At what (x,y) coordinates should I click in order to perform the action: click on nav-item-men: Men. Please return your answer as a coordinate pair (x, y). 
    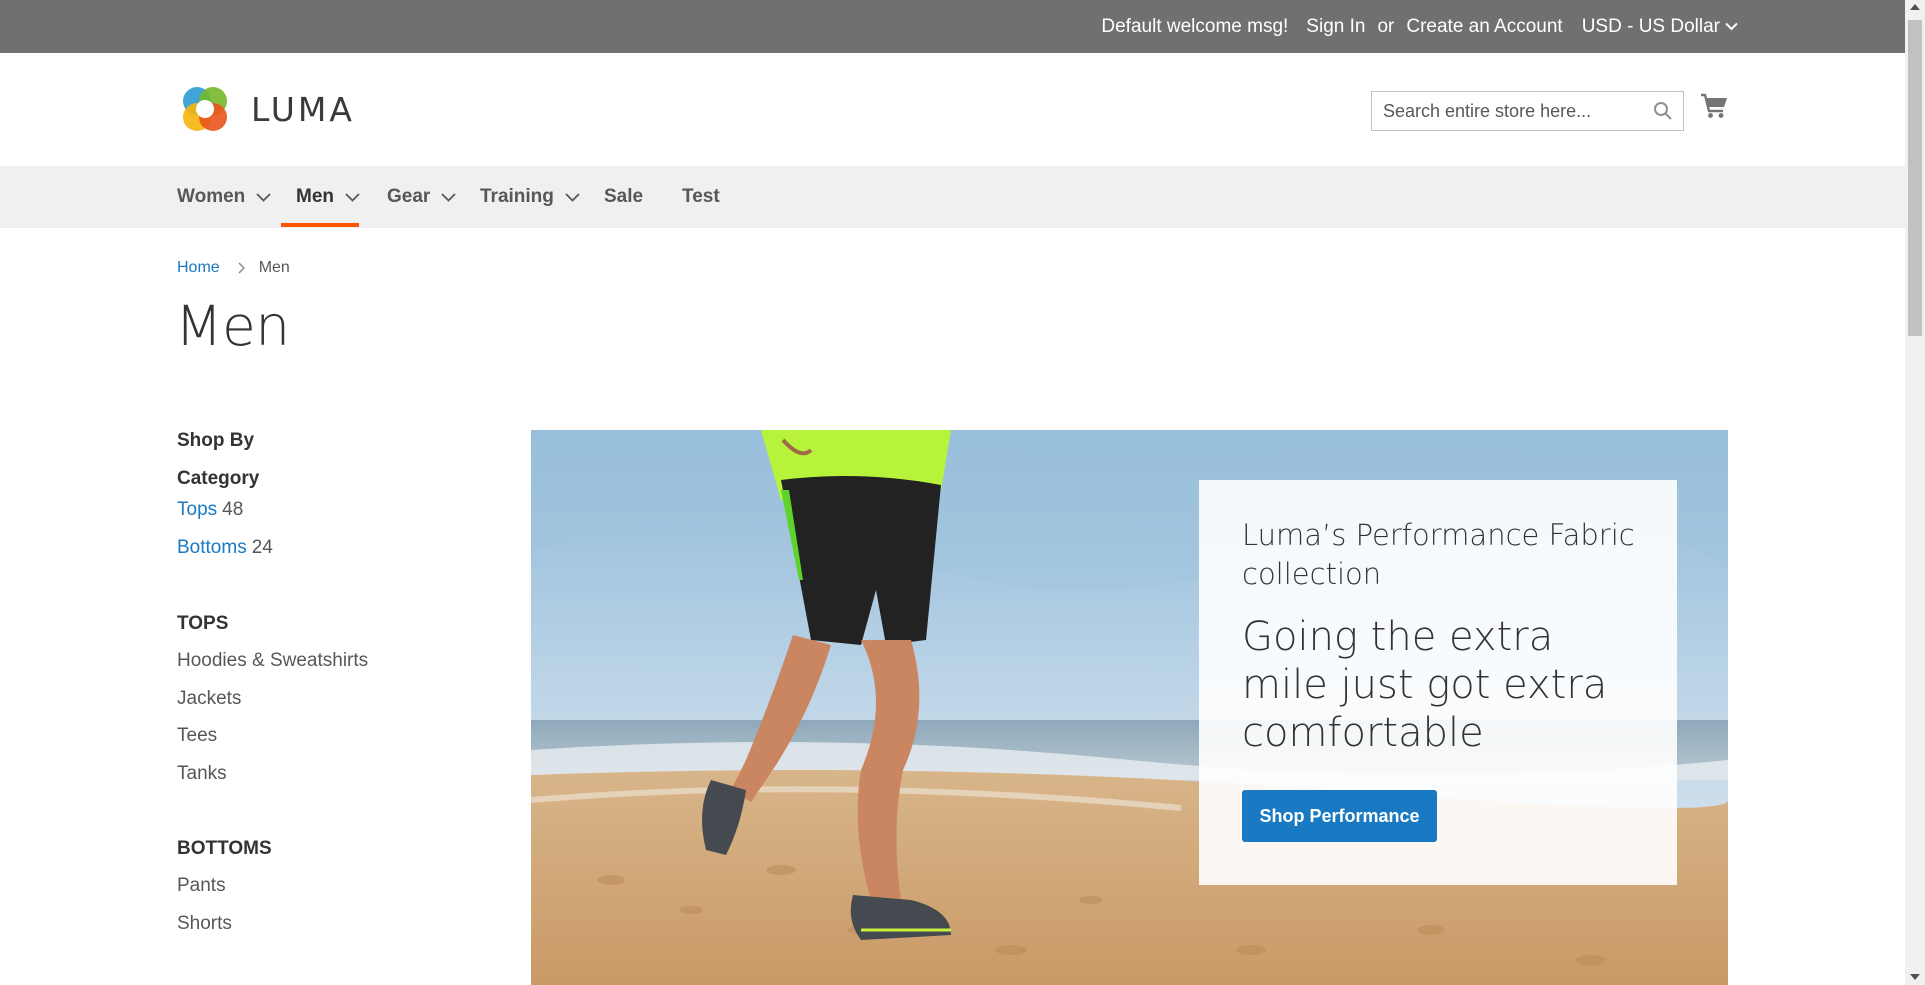
    Looking at the image, I should click on (328, 197).